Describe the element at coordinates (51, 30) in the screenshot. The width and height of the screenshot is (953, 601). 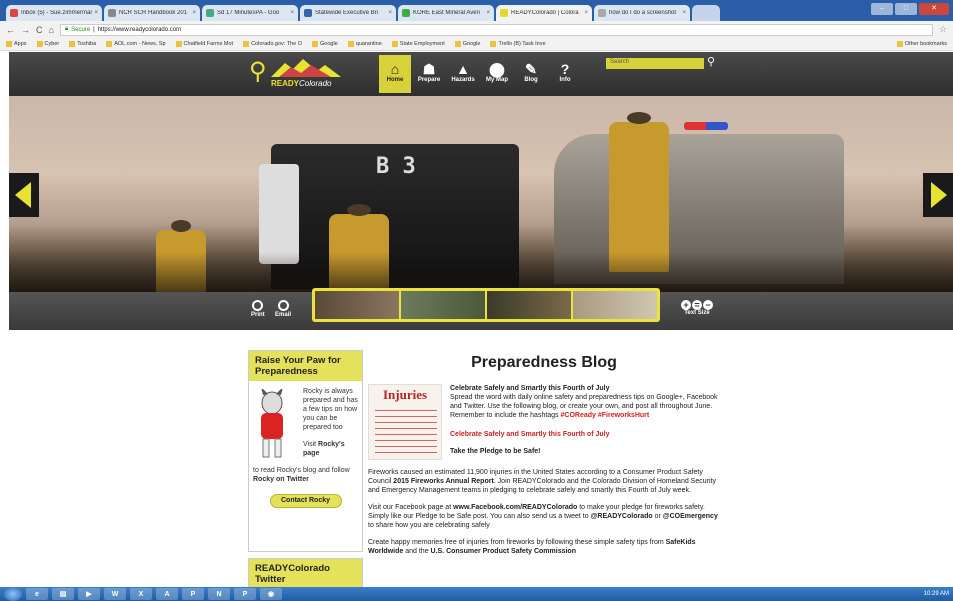
I see `home-browser-icon: ⌂` at that location.